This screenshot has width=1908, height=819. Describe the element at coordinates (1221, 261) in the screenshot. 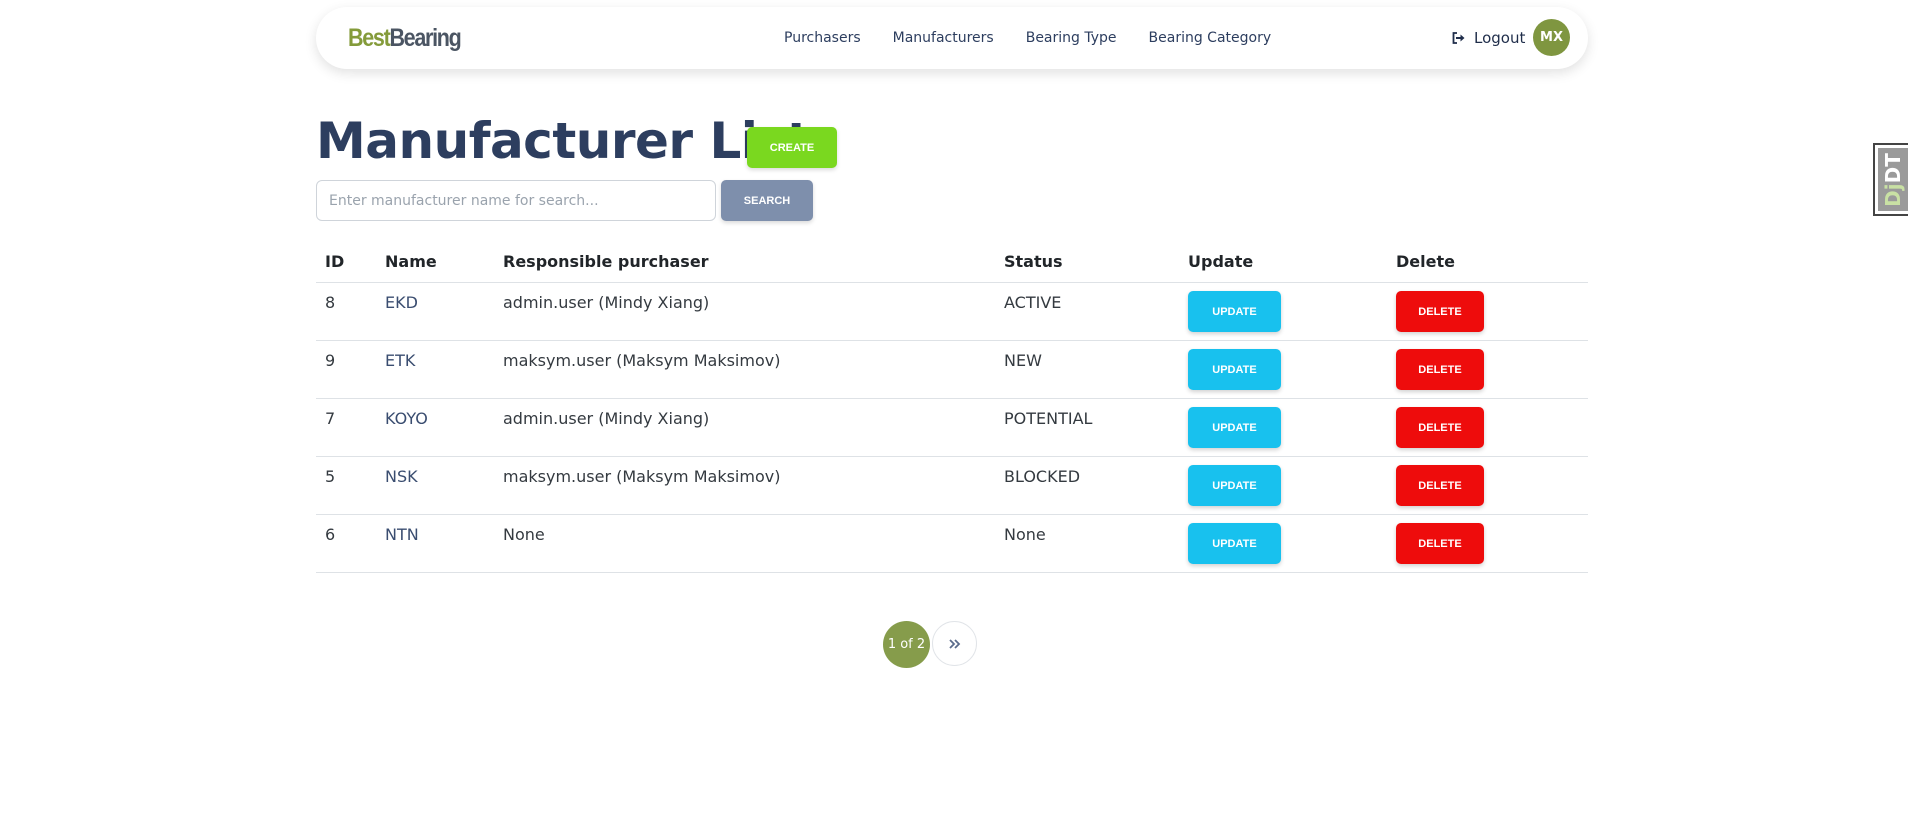

I see `header-update: Update` at that location.